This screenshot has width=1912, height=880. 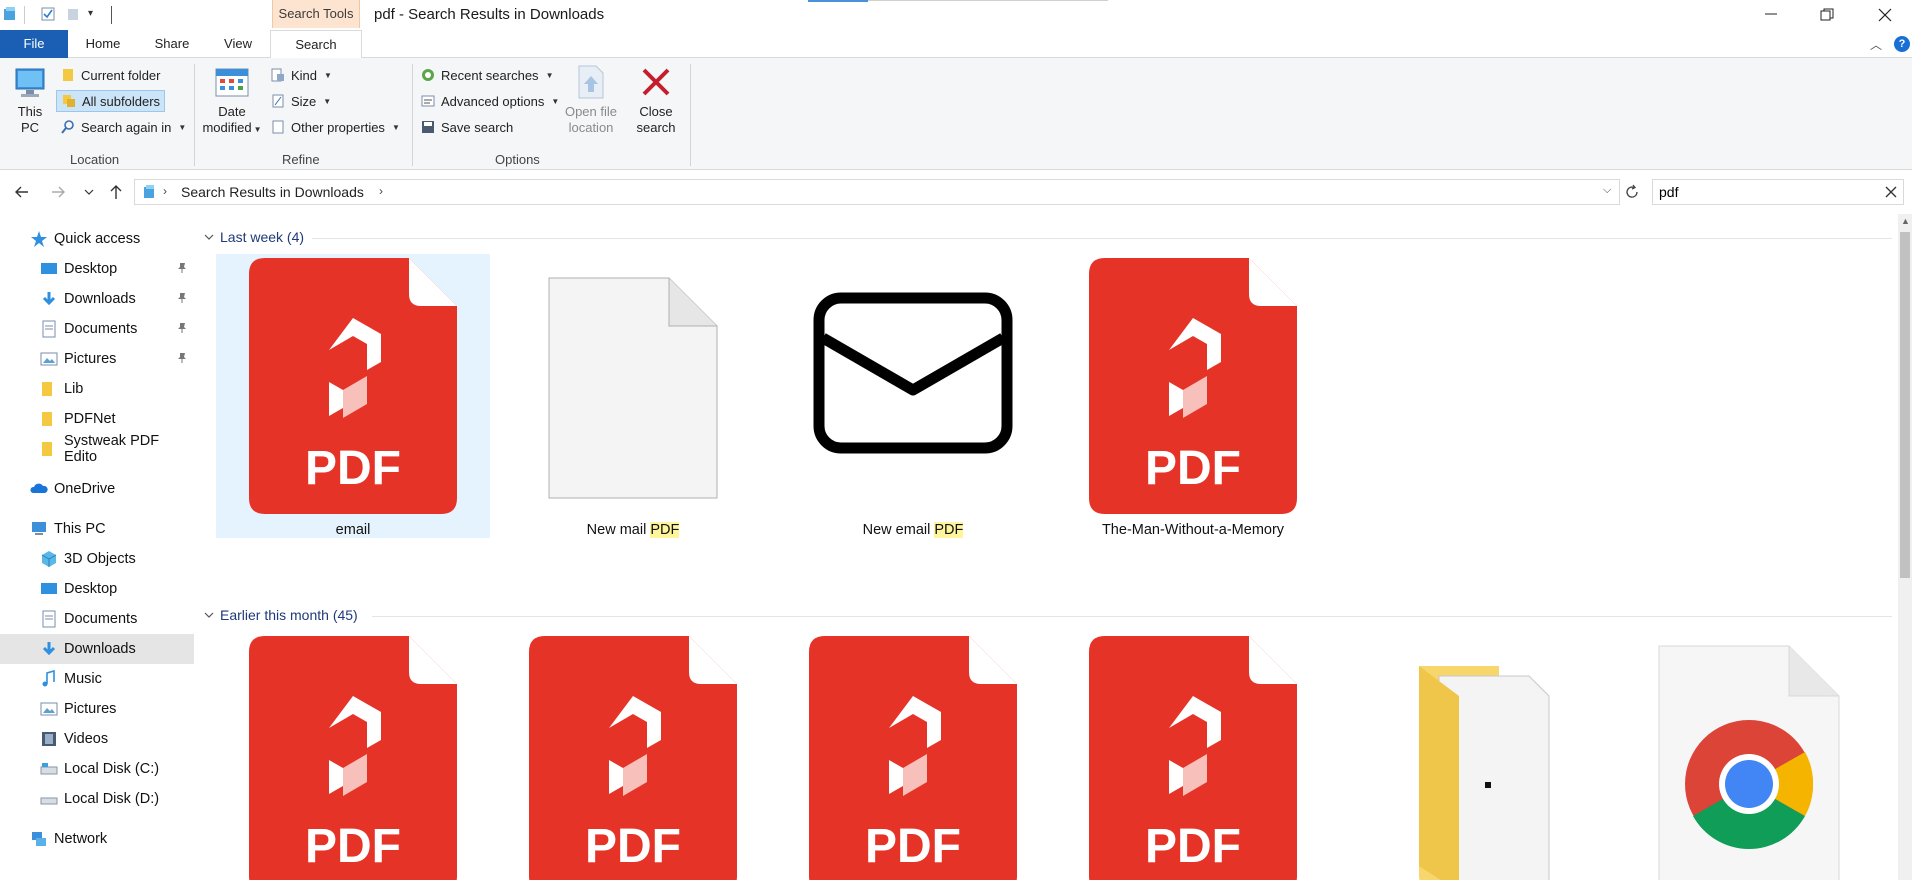 I want to click on nav-pc-desktop: Desktop, so click(x=97, y=589).